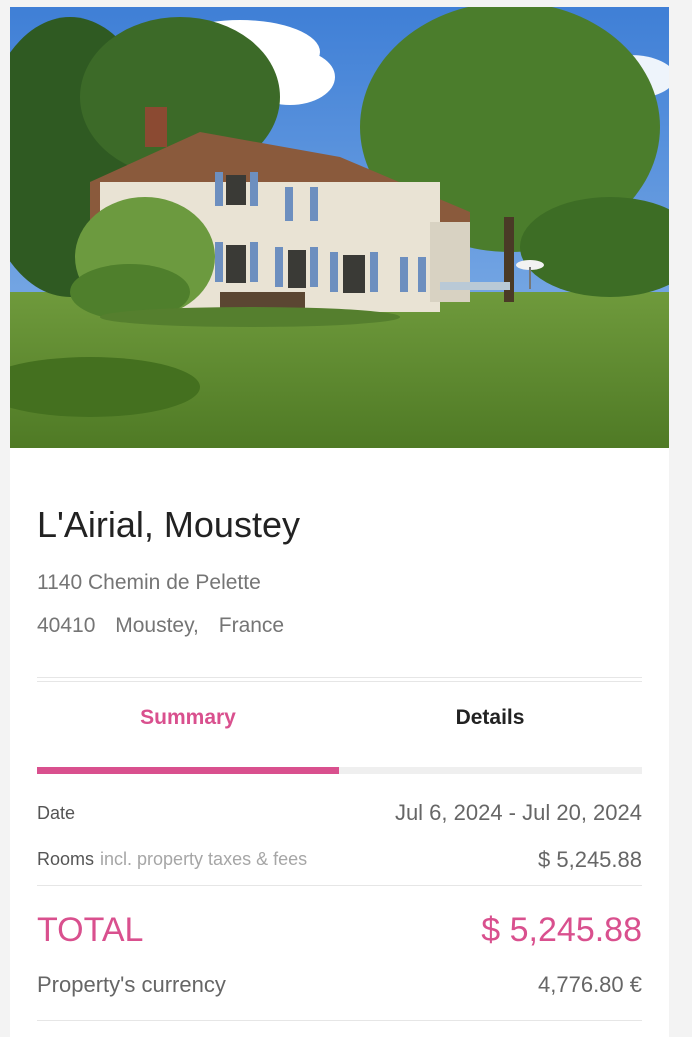 The height and width of the screenshot is (1037, 692). I want to click on active-tab-indicator, so click(188, 770).